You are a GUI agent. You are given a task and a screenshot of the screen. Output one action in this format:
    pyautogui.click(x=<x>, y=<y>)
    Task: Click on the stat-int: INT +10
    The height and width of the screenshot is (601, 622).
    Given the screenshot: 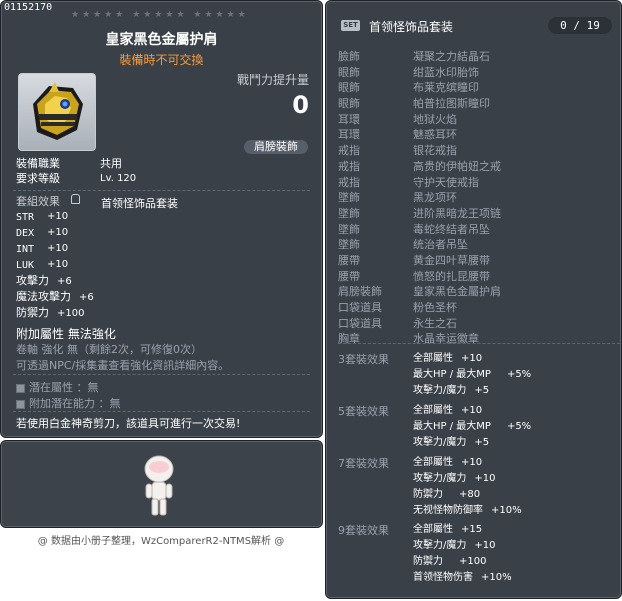 What is the action you would take?
    pyautogui.click(x=42, y=249)
    